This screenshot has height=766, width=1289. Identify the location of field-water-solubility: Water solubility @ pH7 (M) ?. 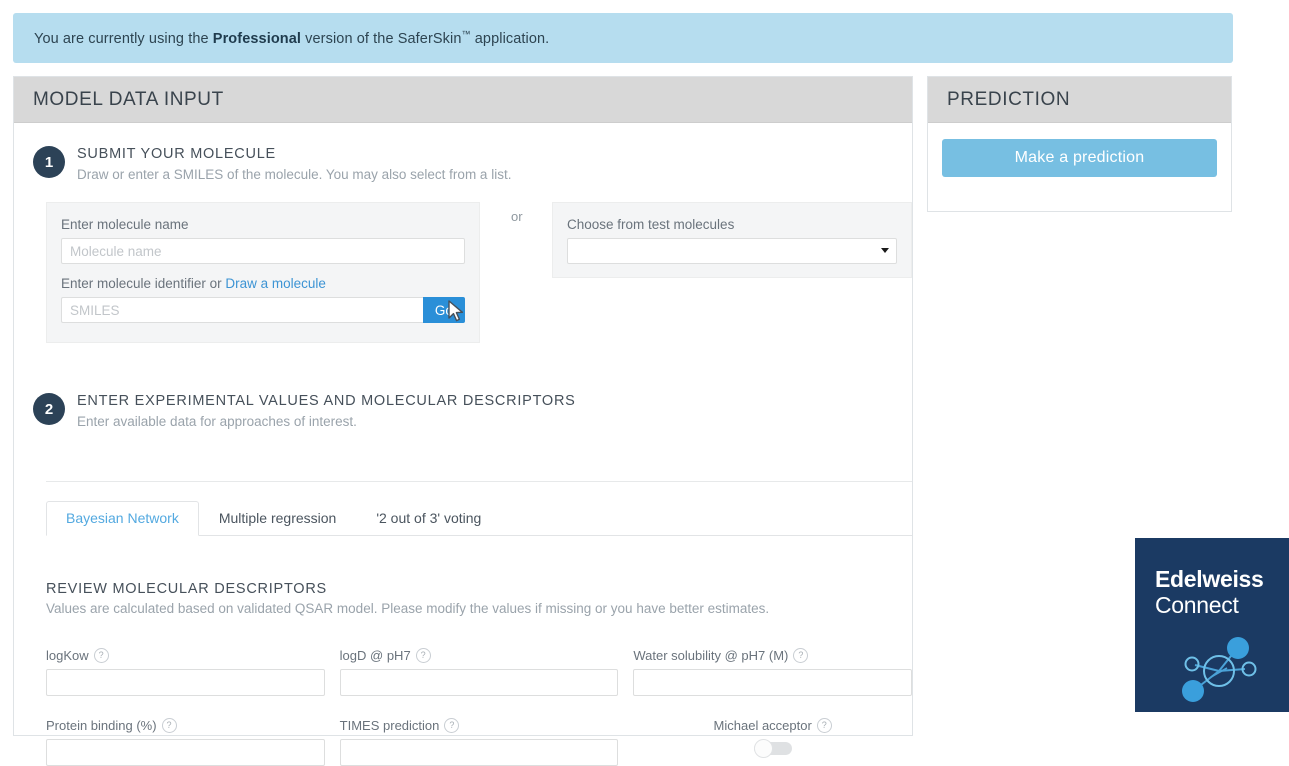
(773, 672).